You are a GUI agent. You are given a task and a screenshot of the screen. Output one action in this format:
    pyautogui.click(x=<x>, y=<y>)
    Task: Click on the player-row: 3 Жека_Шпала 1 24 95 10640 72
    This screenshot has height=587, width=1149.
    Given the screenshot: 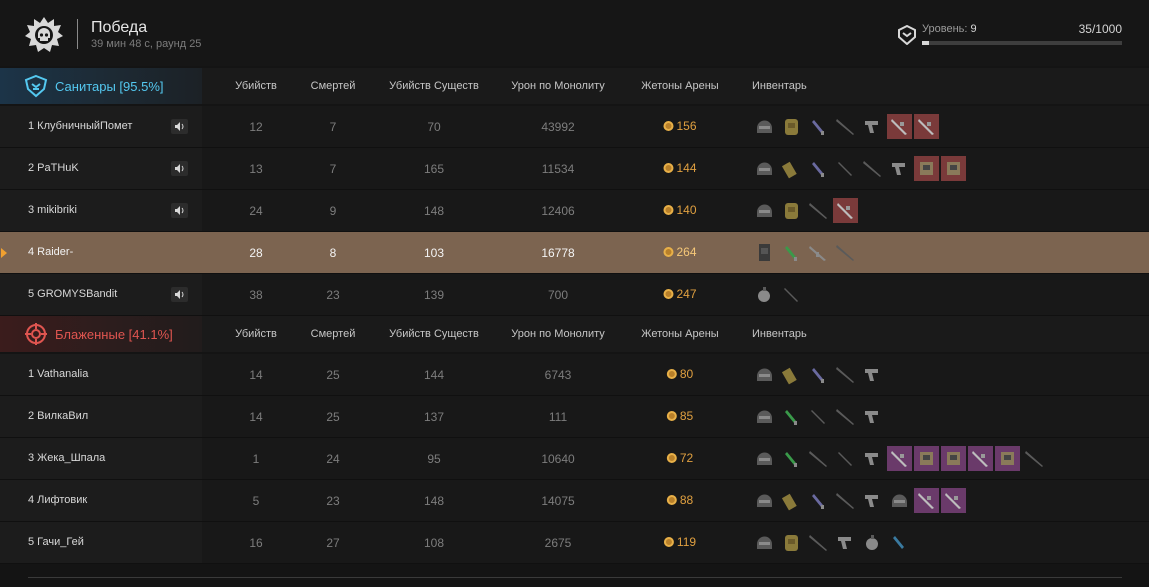 What is the action you would take?
    pyautogui.click(x=574, y=459)
    